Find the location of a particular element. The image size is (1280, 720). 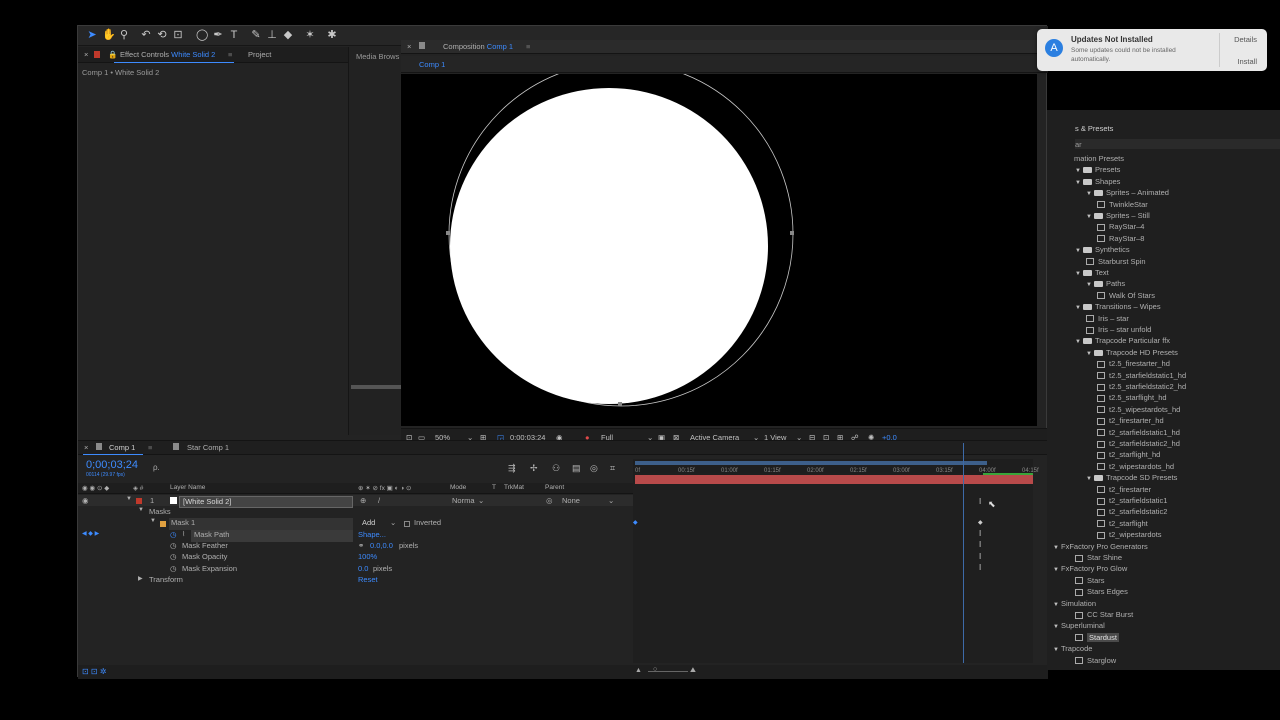

preset-item: t2_starfieldstatic2 is located at coordinates (1132, 511).